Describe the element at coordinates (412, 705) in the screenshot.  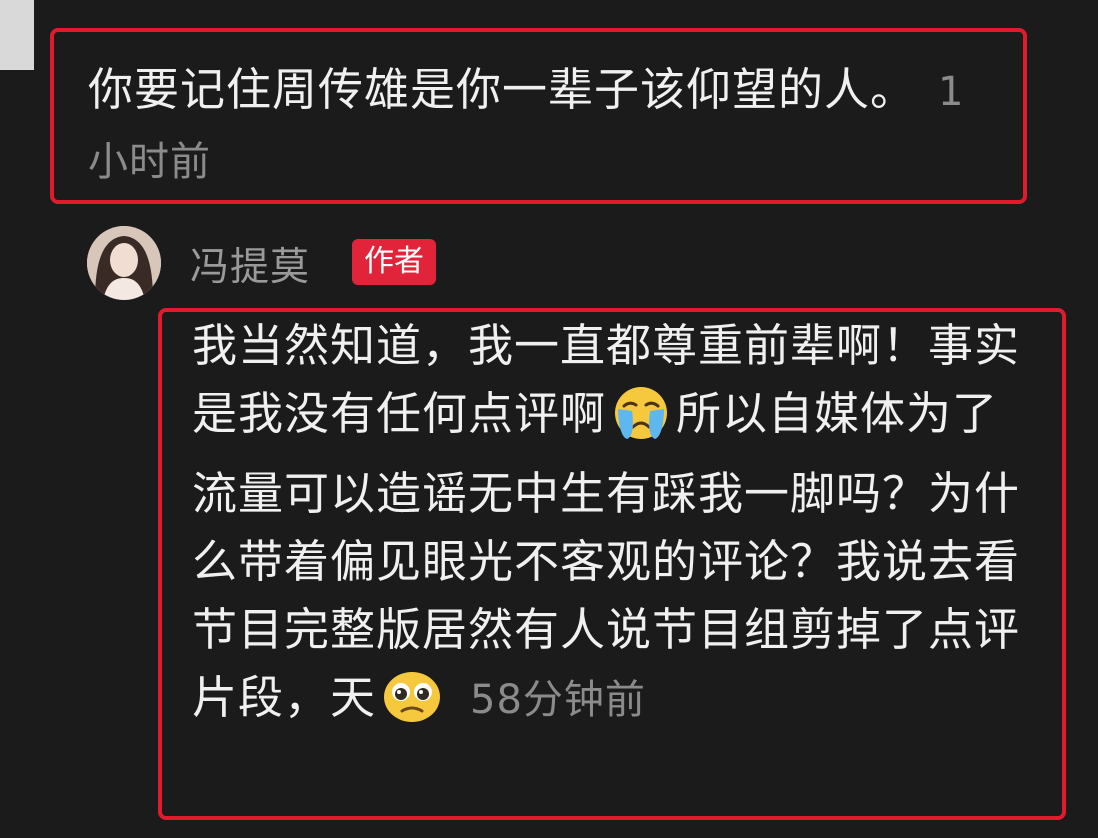
I see `pleading-face-icon` at that location.